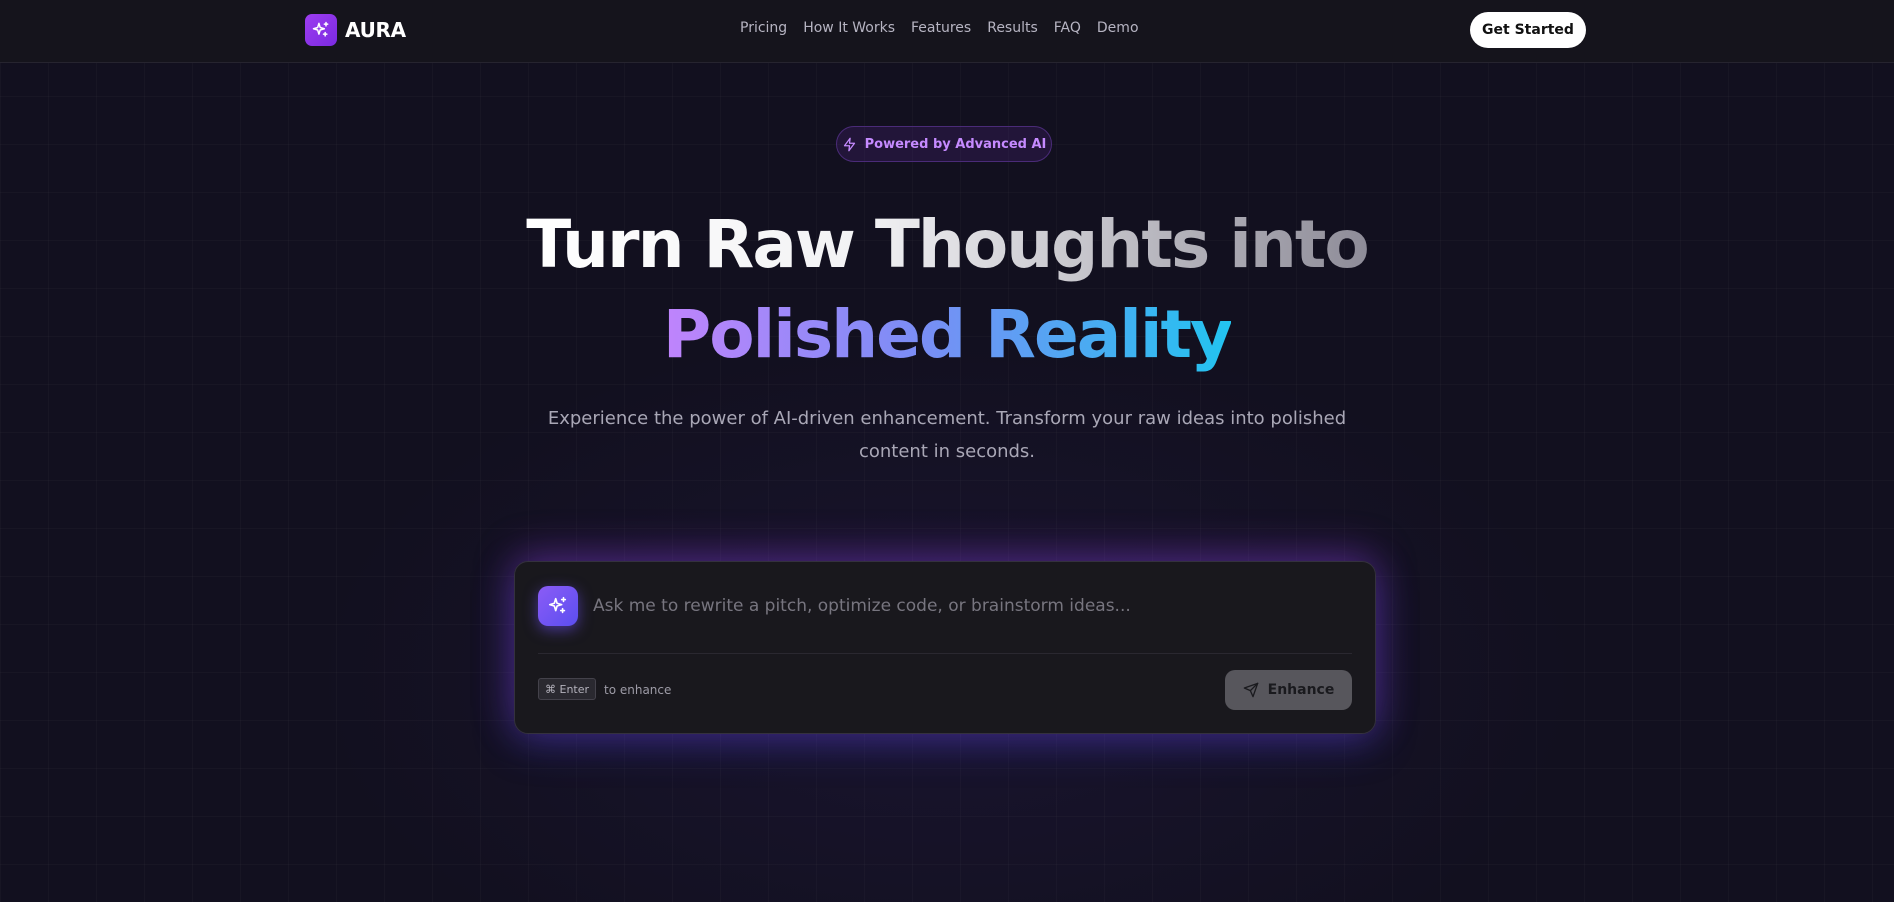 This screenshot has width=1894, height=902. I want to click on nav-link-demo: Demo, so click(1118, 28).